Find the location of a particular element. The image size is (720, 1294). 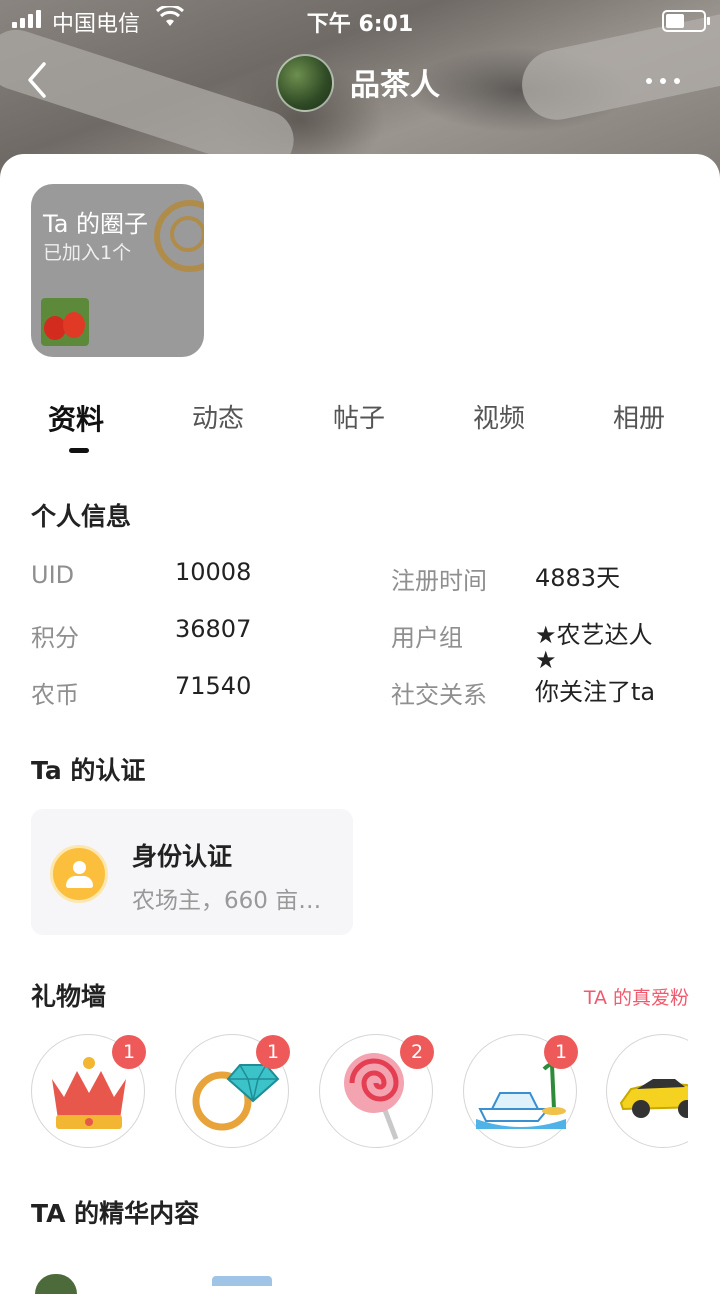

profile-tabs: 资料 动态 帖子 视频 相册 is located at coordinates (360, 428).